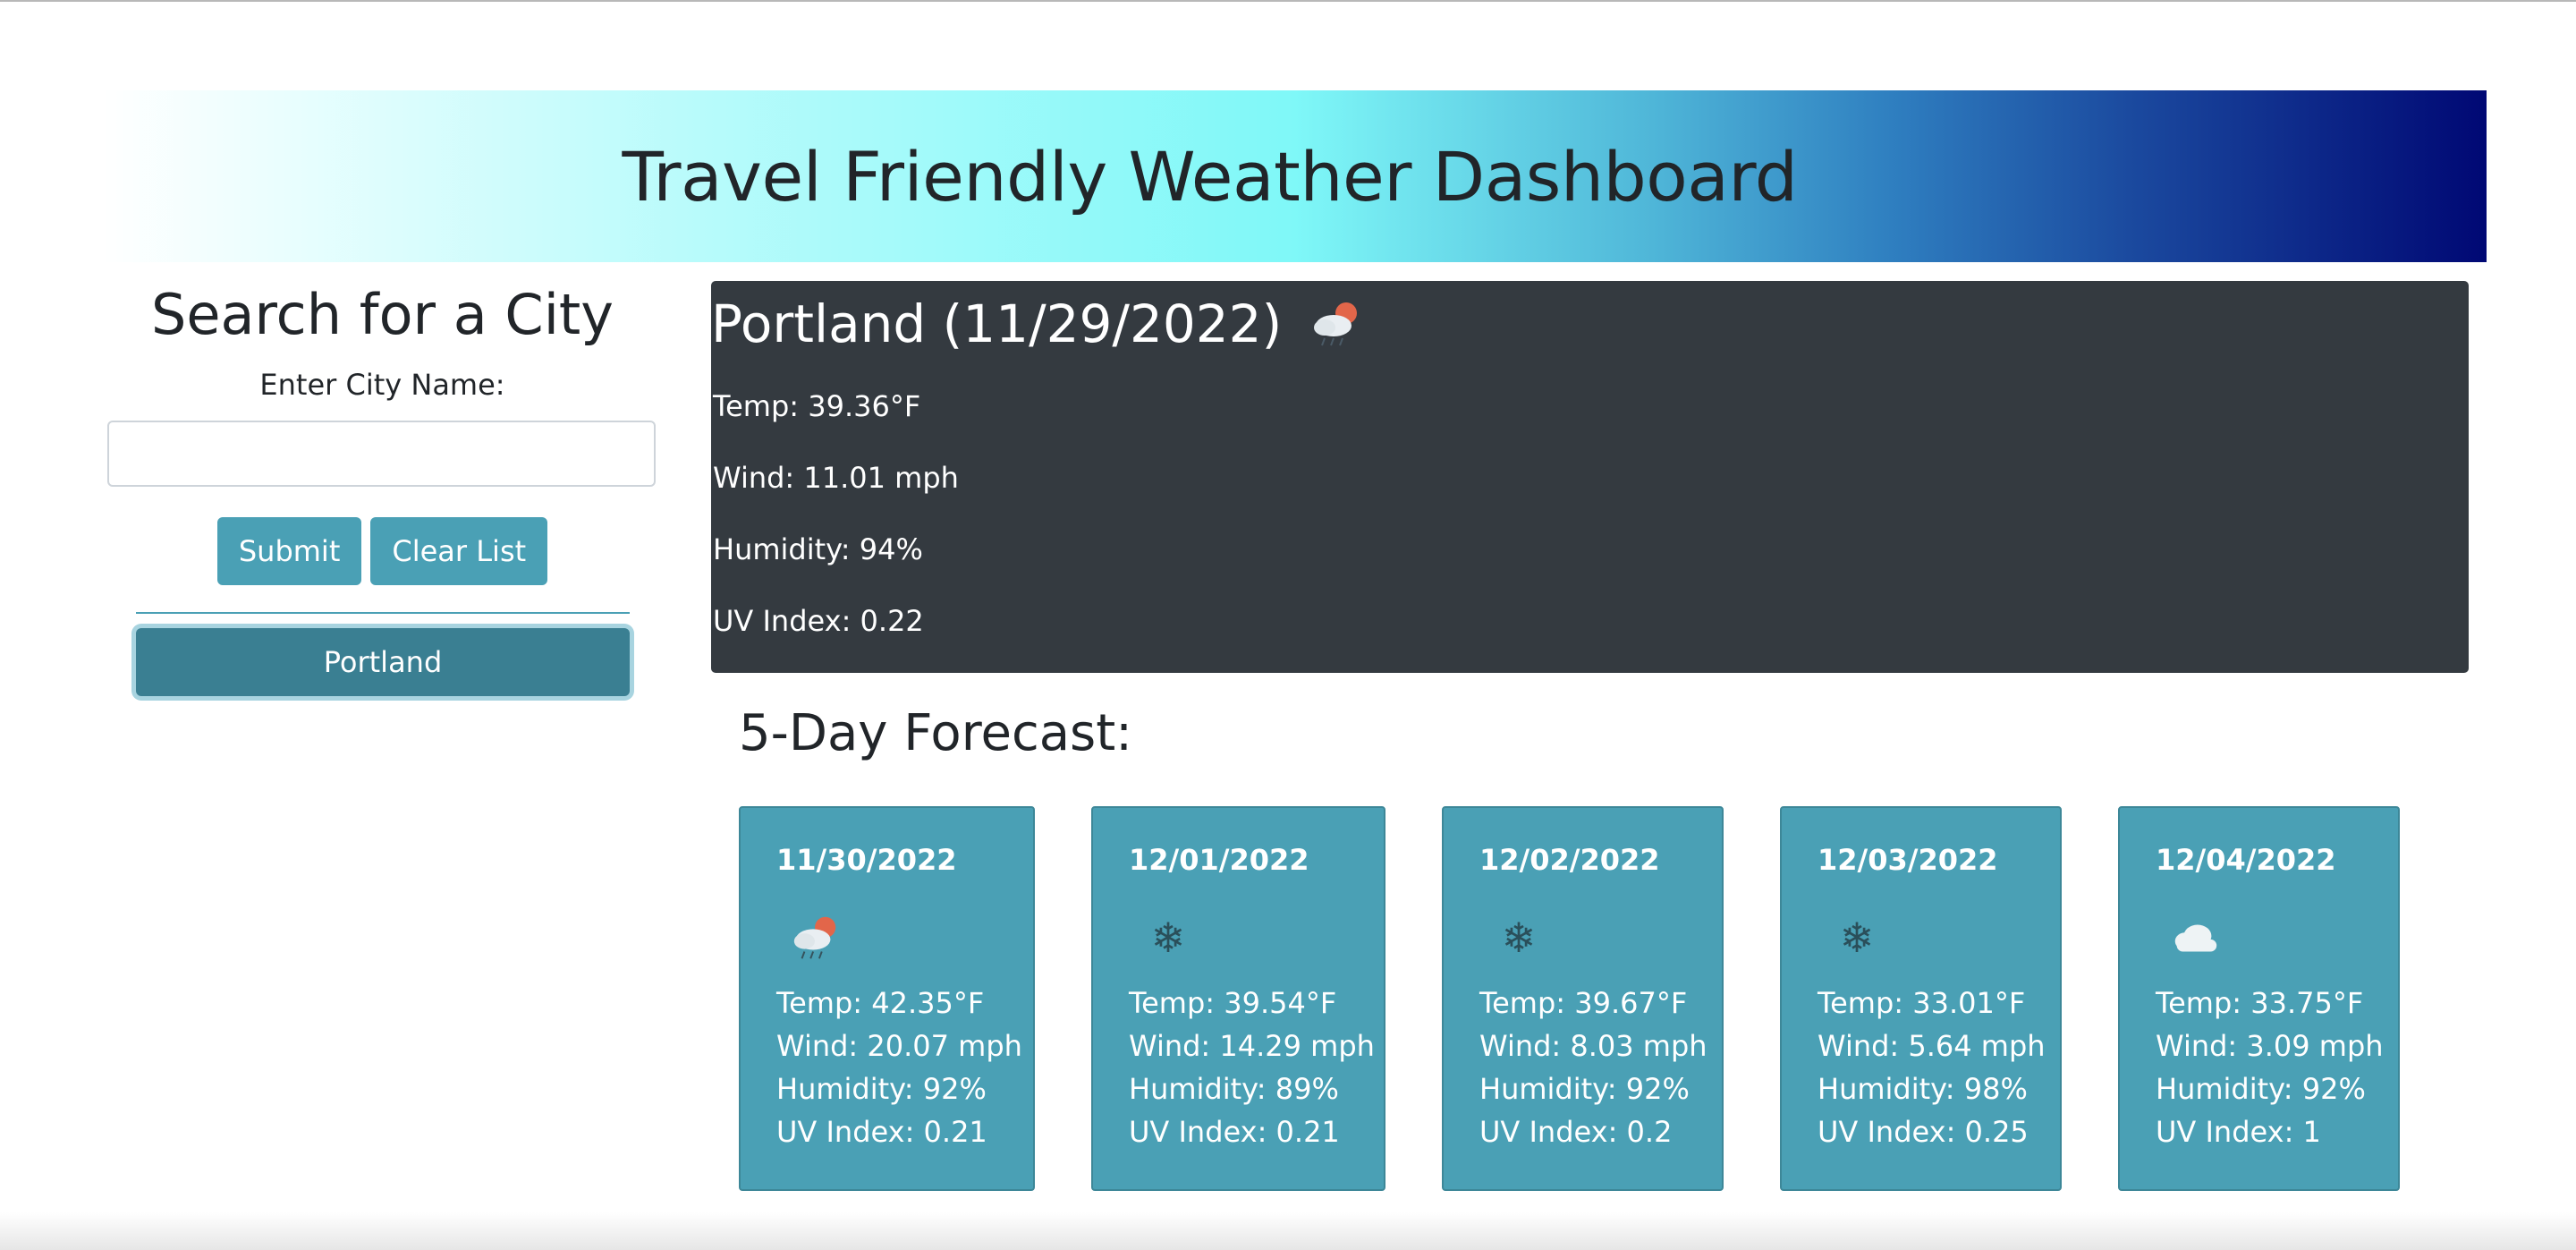  I want to click on page-header: Travel Friendly Weather Dashboard, so click(1295, 176).